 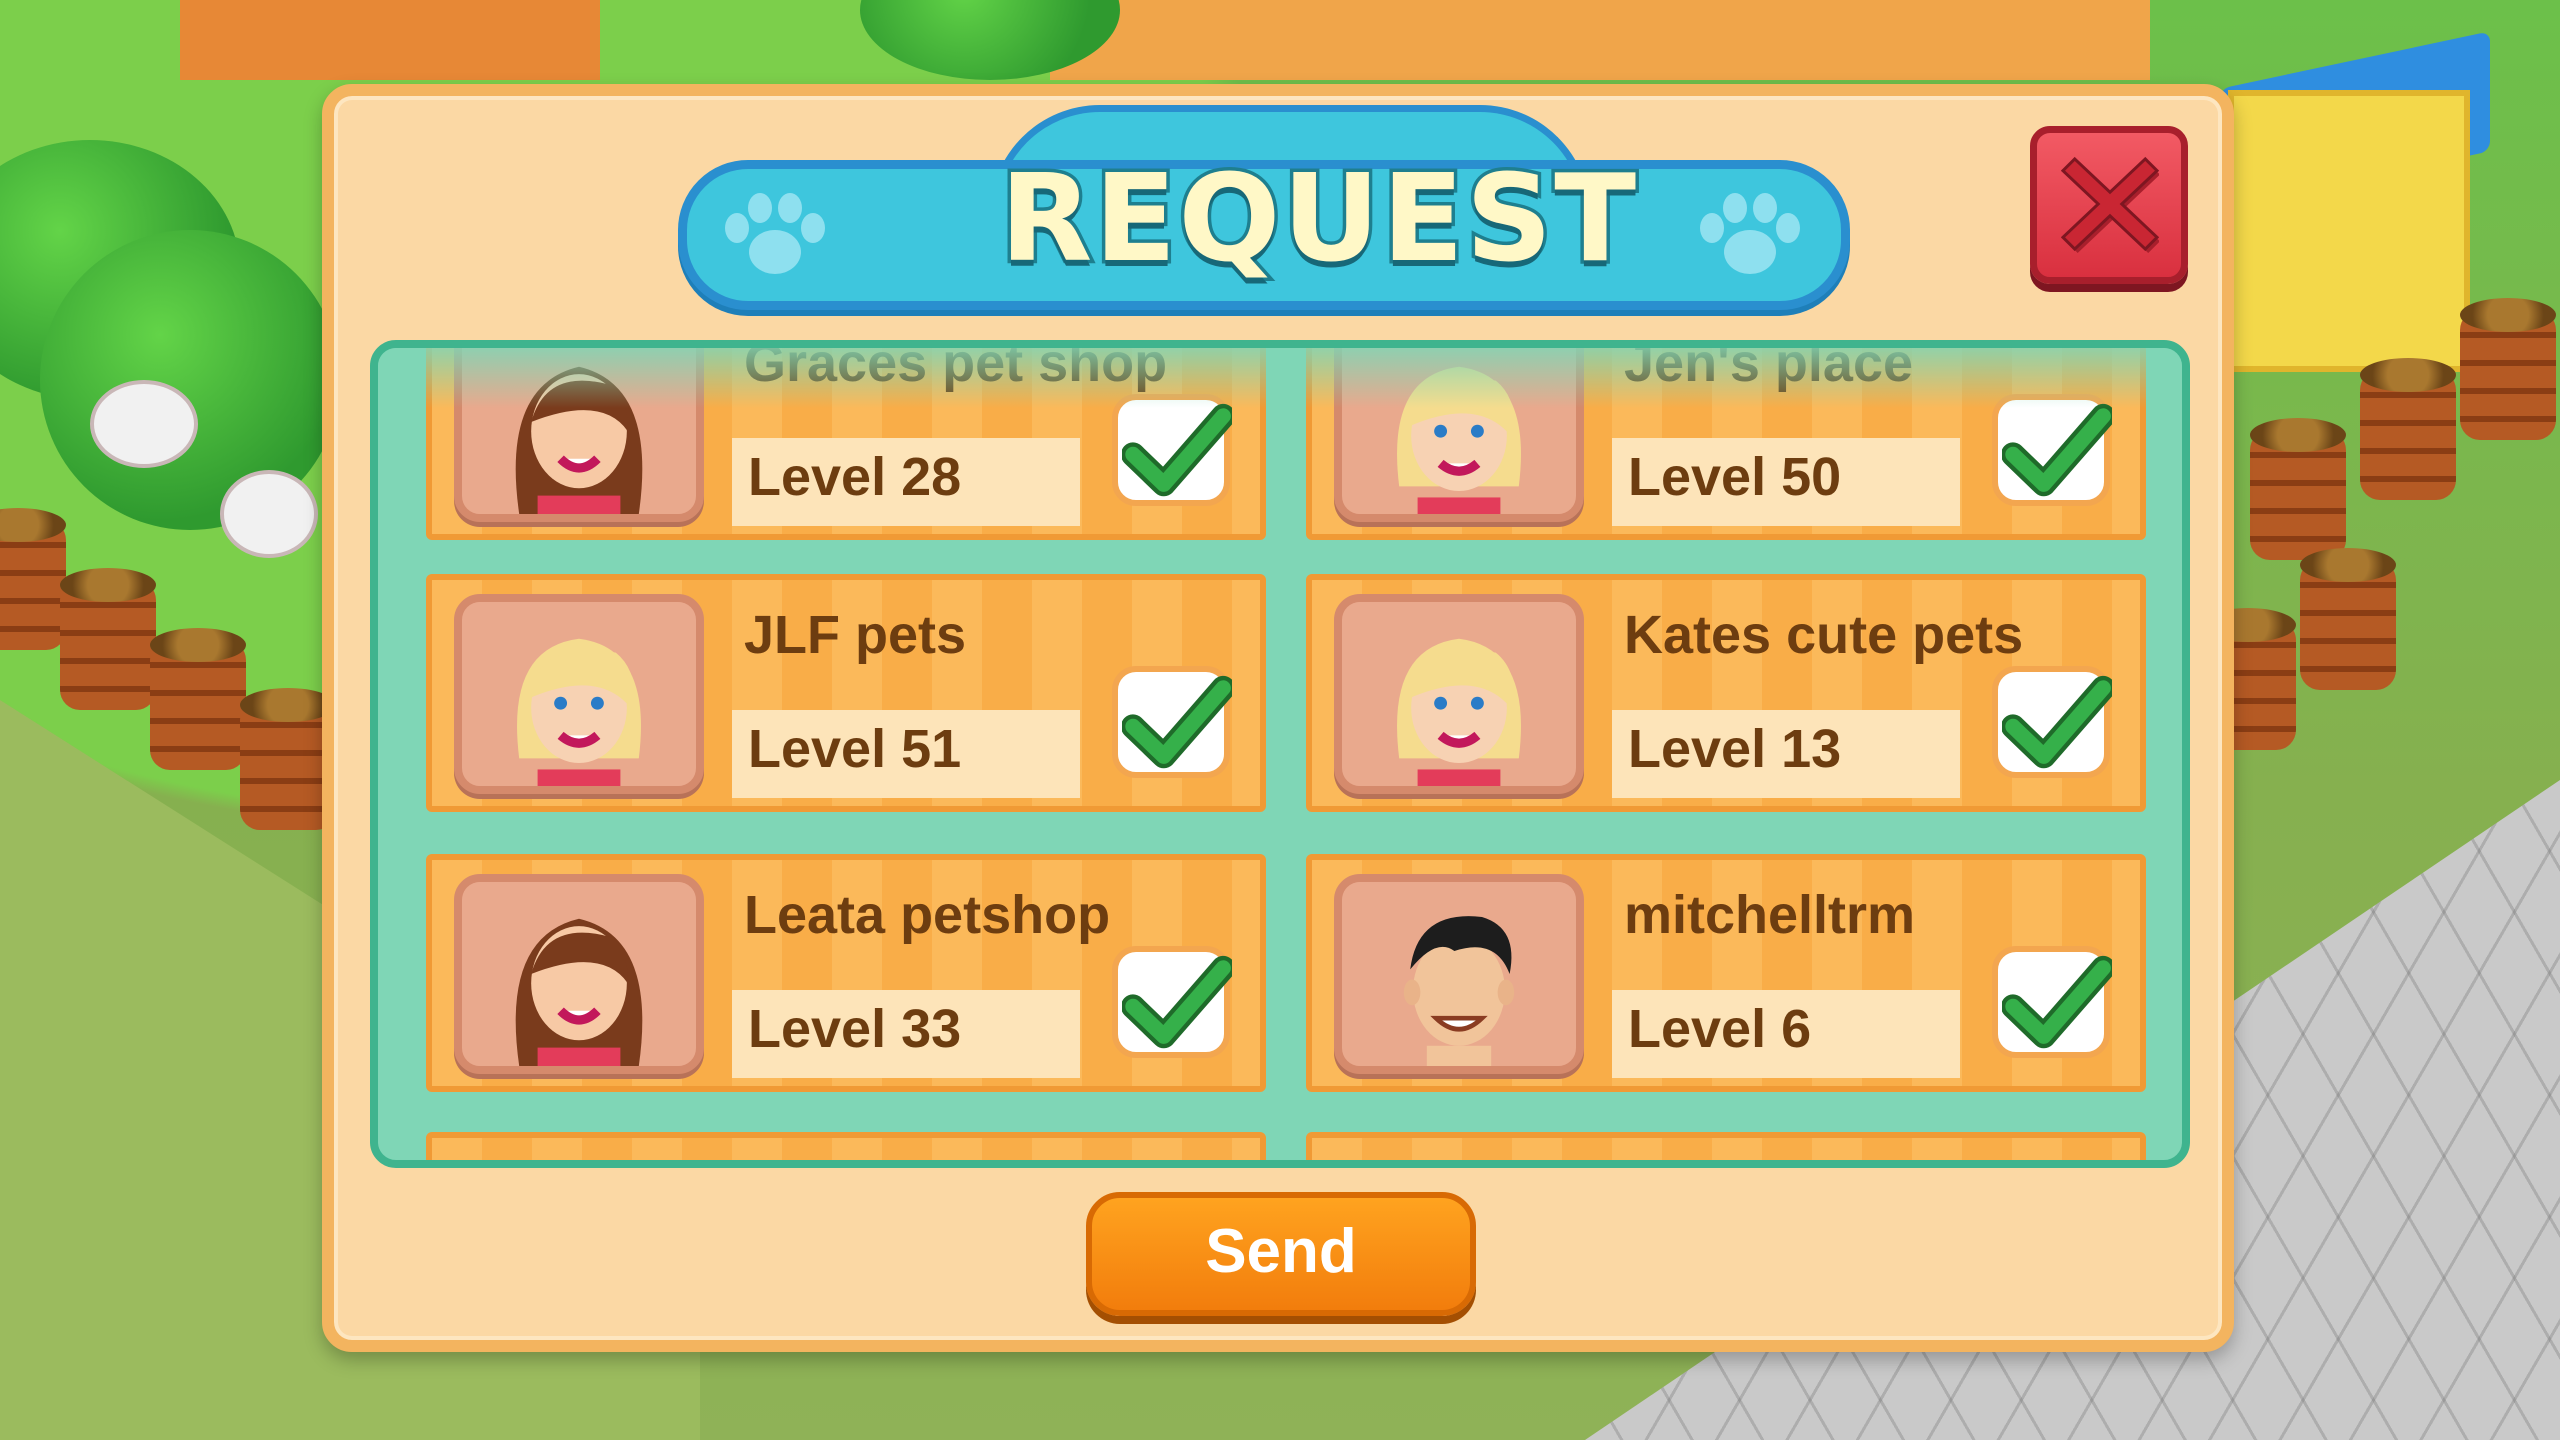 I want to click on close-x-icon, so click(x=2110, y=204).